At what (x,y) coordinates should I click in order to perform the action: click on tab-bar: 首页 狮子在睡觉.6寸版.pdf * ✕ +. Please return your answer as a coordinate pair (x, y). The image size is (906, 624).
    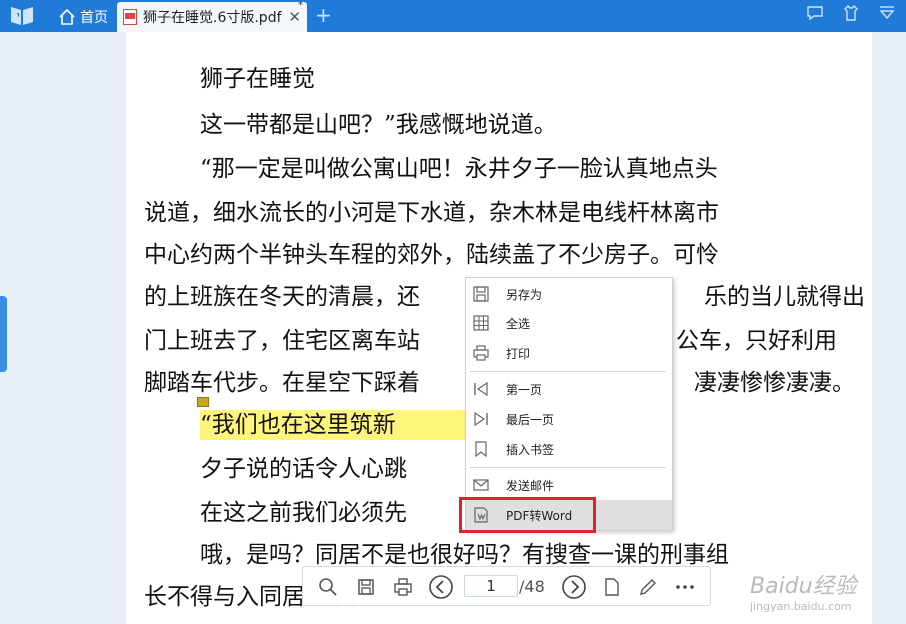
    Looking at the image, I should click on (453, 16).